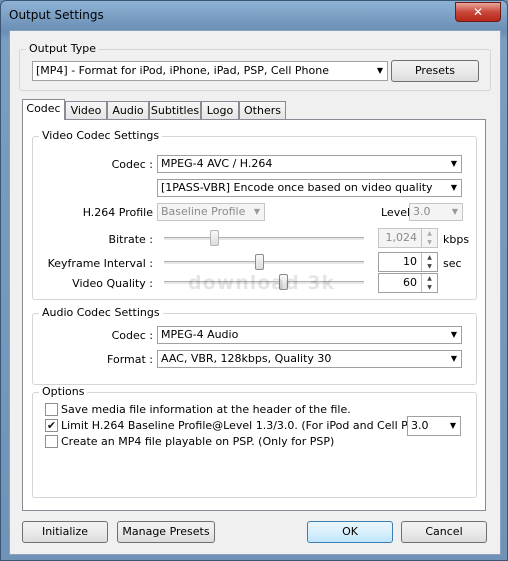 The image size is (508, 561). What do you see at coordinates (309, 164) in the screenshot?
I see `video-codec-select: MPEG-4 AVC / H.264 ▼` at bounding box center [309, 164].